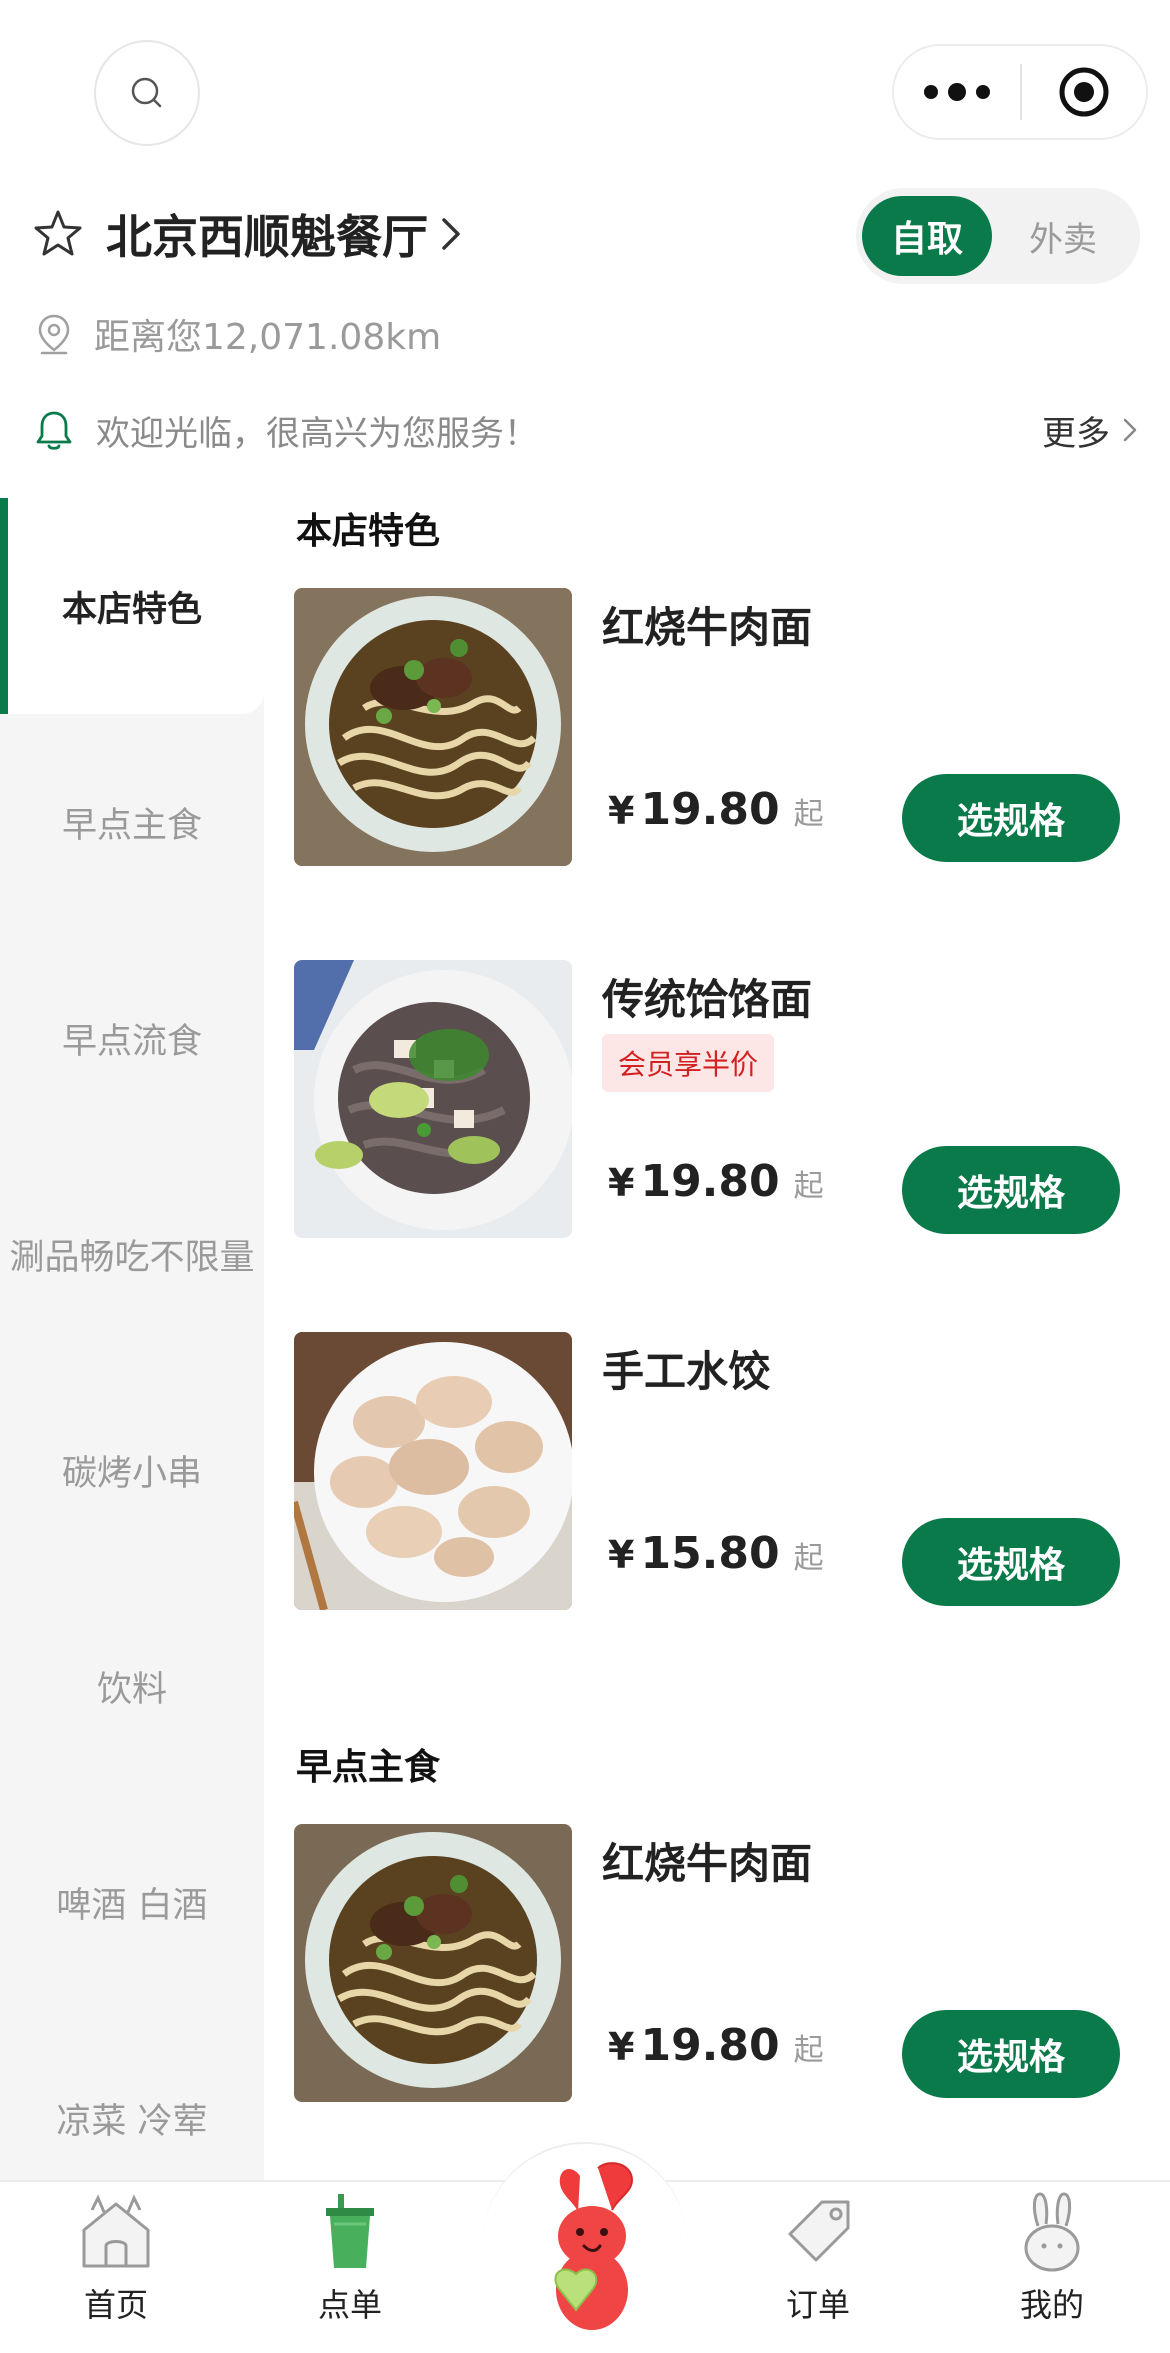 This screenshot has width=1170, height=2353. What do you see at coordinates (368, 1767) in the screenshot?
I see `section-title: 早点主食` at bounding box center [368, 1767].